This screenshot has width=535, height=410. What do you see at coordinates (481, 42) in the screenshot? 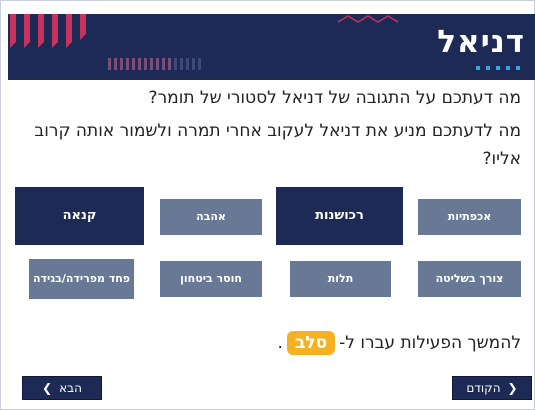
I see `page-title: דניאל` at bounding box center [481, 42].